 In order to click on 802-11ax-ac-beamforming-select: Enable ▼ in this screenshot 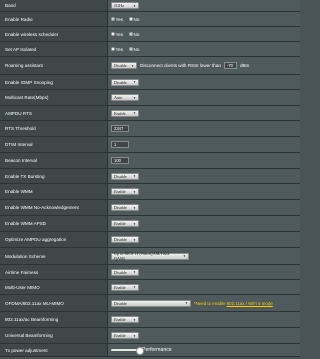, I will do `click(125, 319)`.